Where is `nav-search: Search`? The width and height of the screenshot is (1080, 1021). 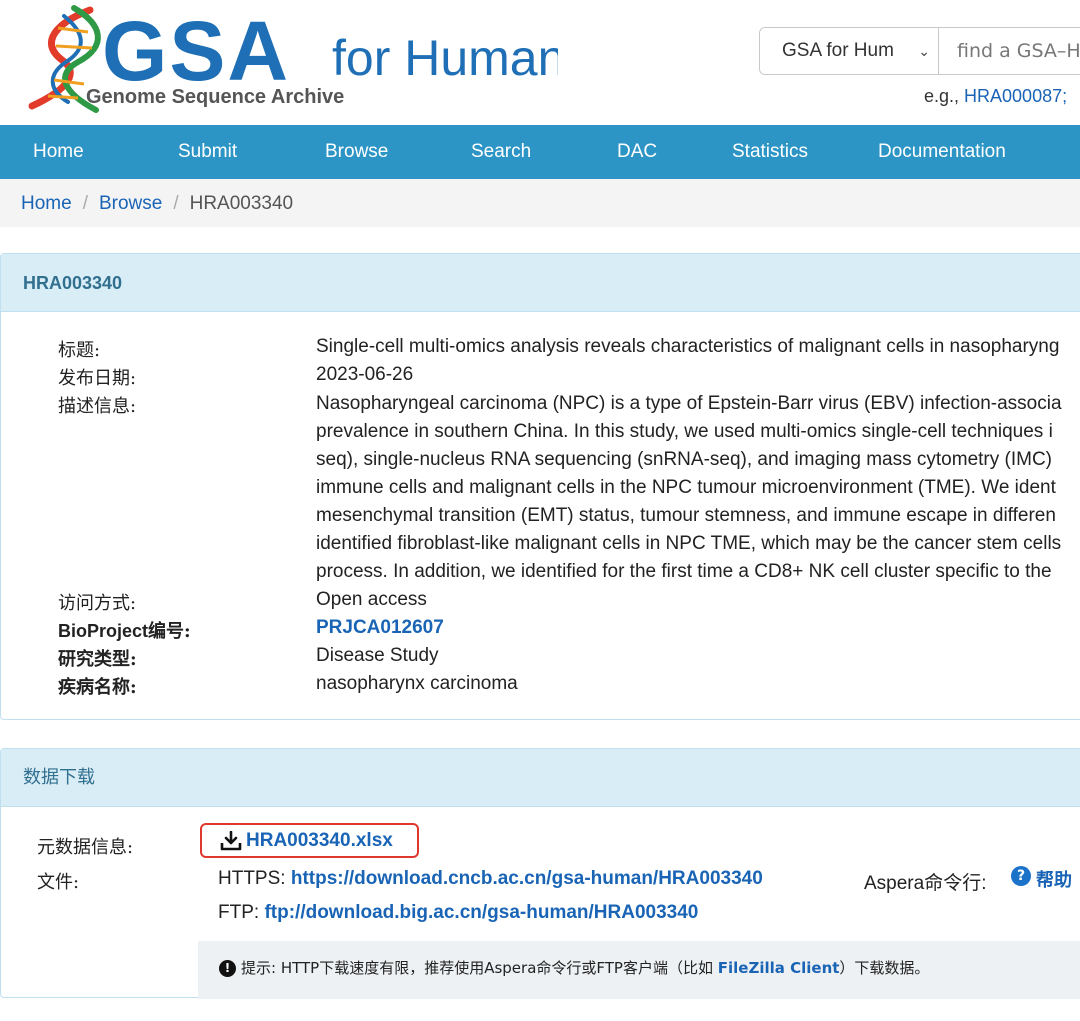
nav-search: Search is located at coordinates (501, 152).